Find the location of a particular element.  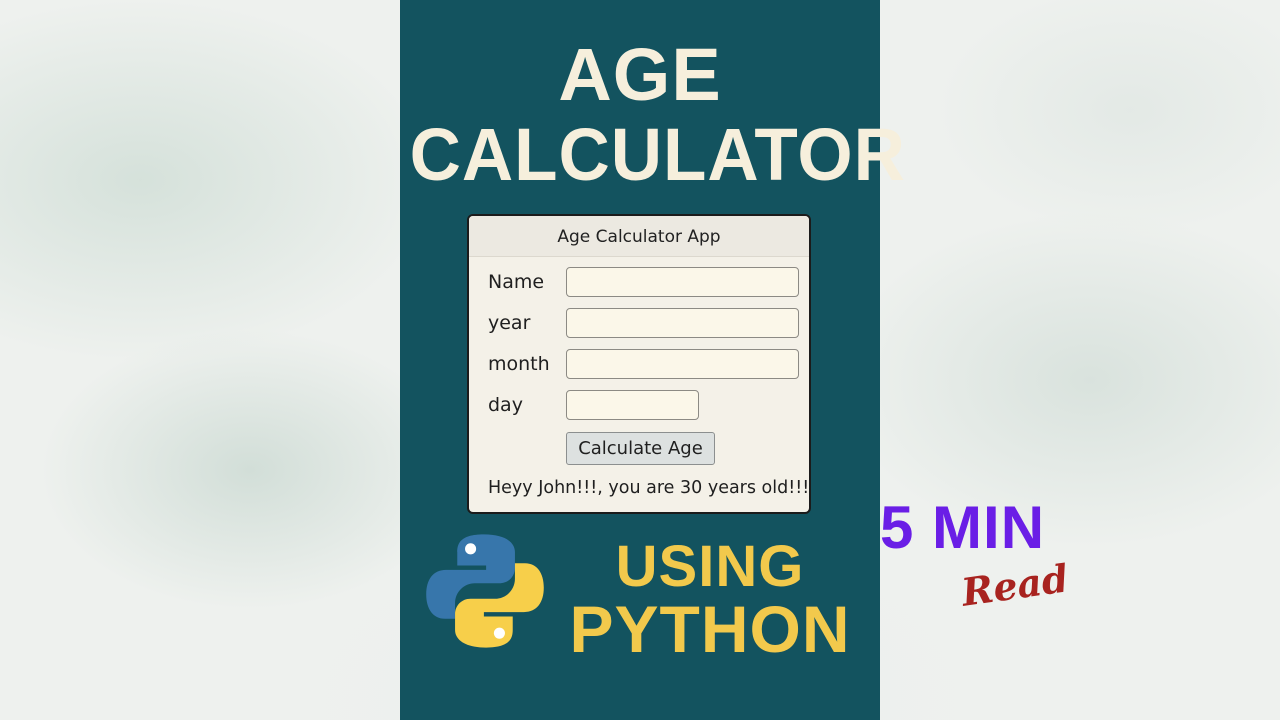

day-label: day is located at coordinates (505, 405).